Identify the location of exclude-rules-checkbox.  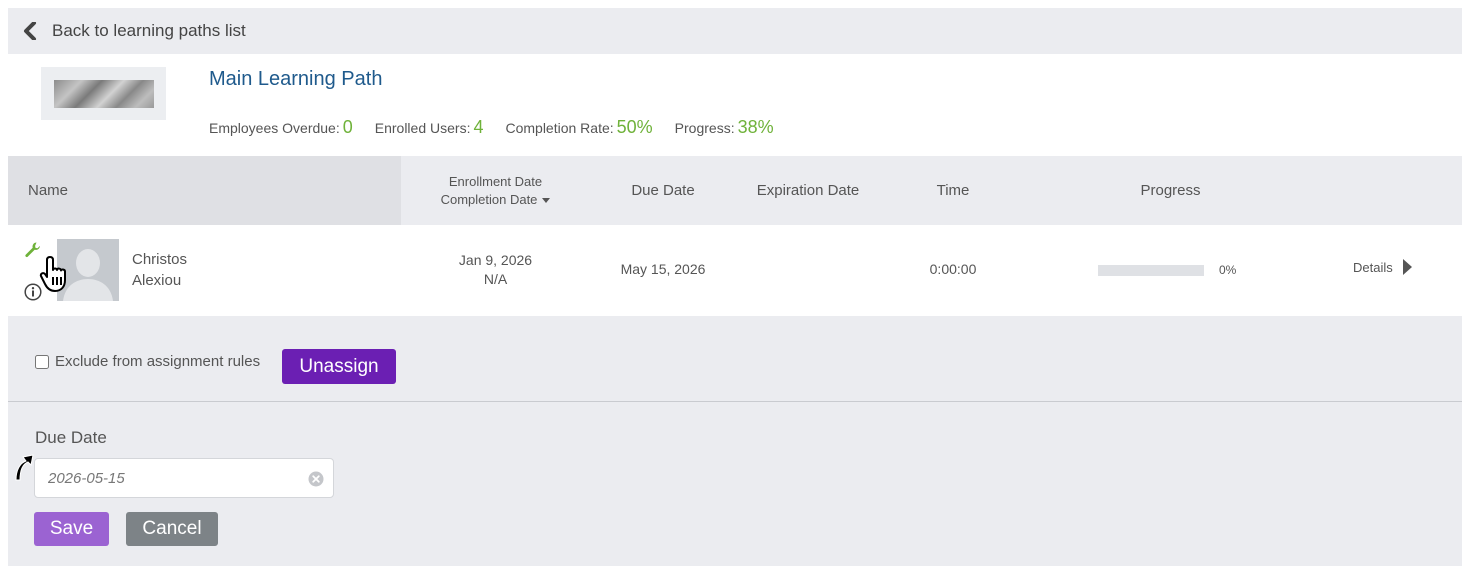
(42, 361).